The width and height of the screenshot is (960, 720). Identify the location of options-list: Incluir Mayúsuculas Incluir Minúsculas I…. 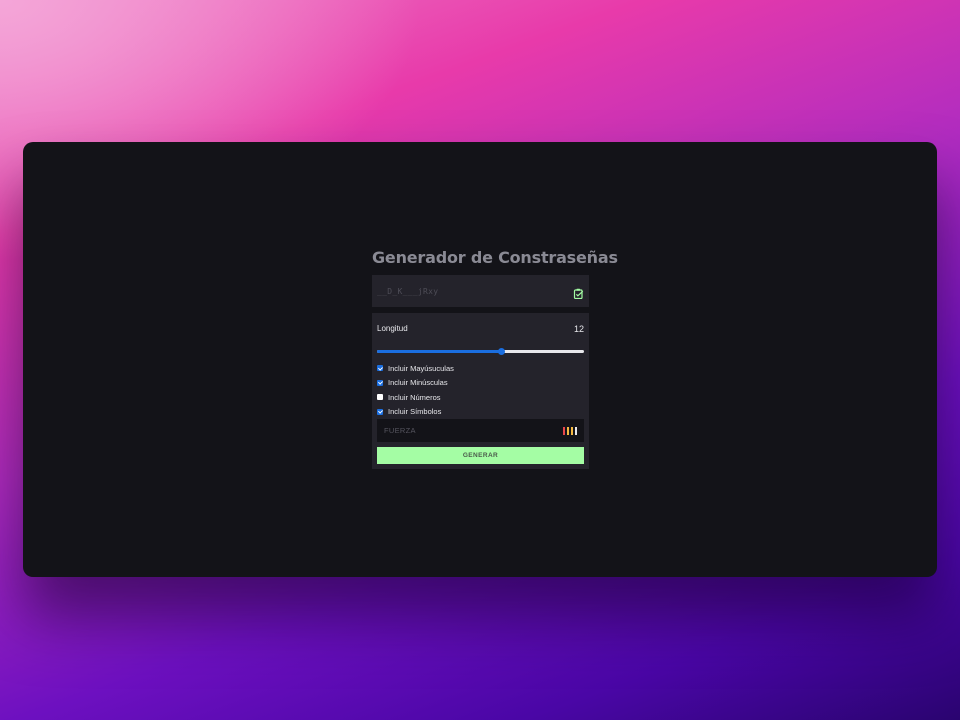
(415, 390).